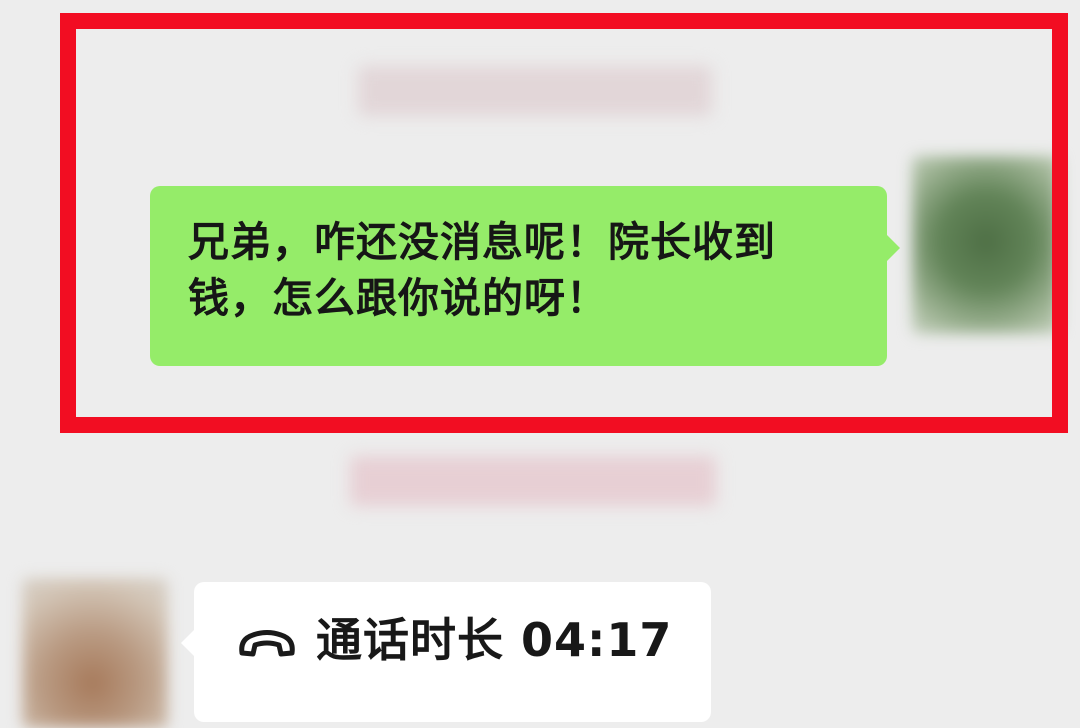 The image size is (1080, 728). I want to click on call-record-bubble: 通话时长 04:17, so click(446, 652).